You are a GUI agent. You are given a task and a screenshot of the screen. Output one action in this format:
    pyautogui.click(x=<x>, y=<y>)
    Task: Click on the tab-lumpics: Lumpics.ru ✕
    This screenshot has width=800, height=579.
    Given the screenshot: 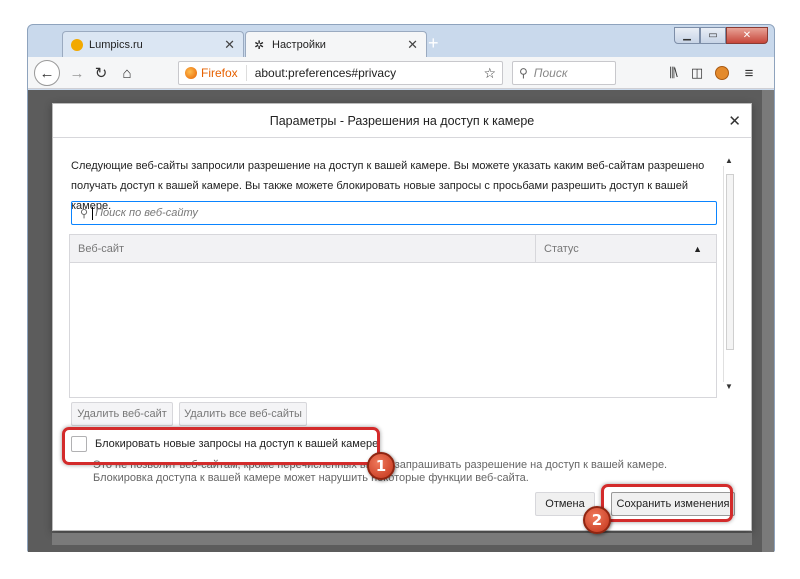 What is the action you would take?
    pyautogui.click(x=153, y=44)
    